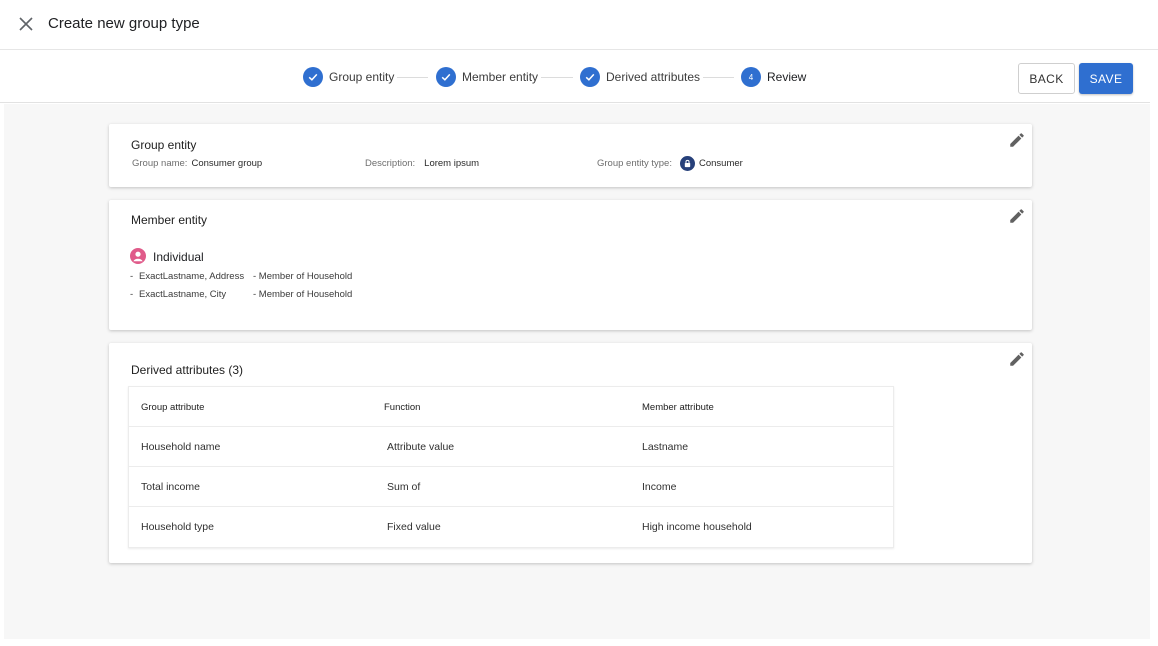 The image size is (1158, 646). Describe the element at coordinates (659, 487) in the screenshot. I see `table-cell: Income` at that location.